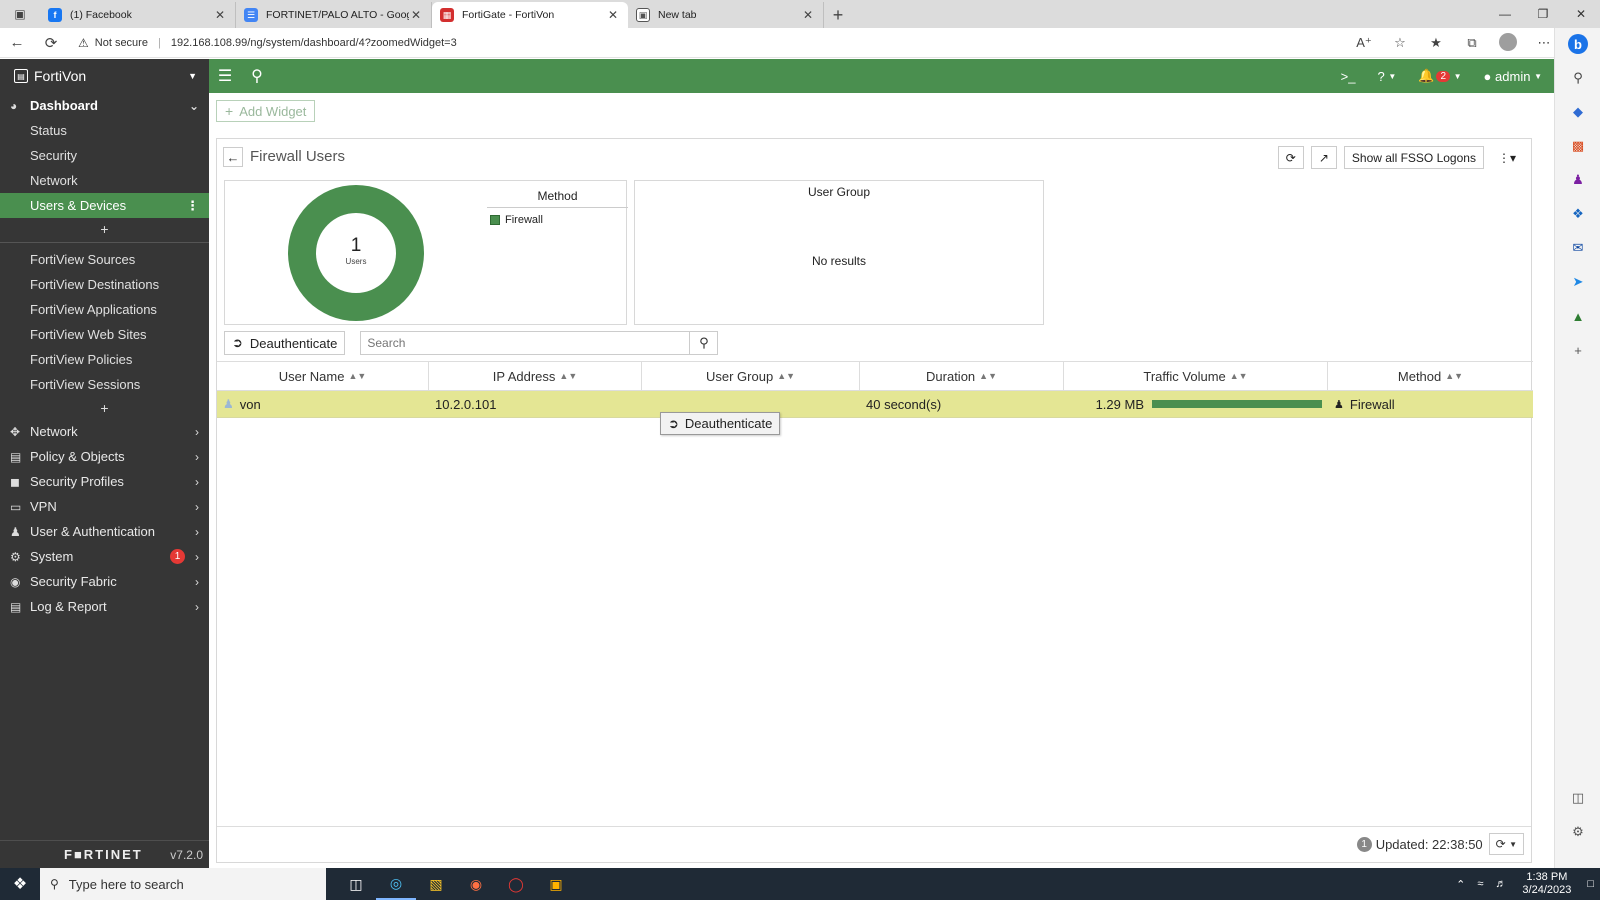 Image resolution: width=1600 pixels, height=900 pixels. Describe the element at coordinates (1578, 350) in the screenshot. I see `add-icon: +` at that location.